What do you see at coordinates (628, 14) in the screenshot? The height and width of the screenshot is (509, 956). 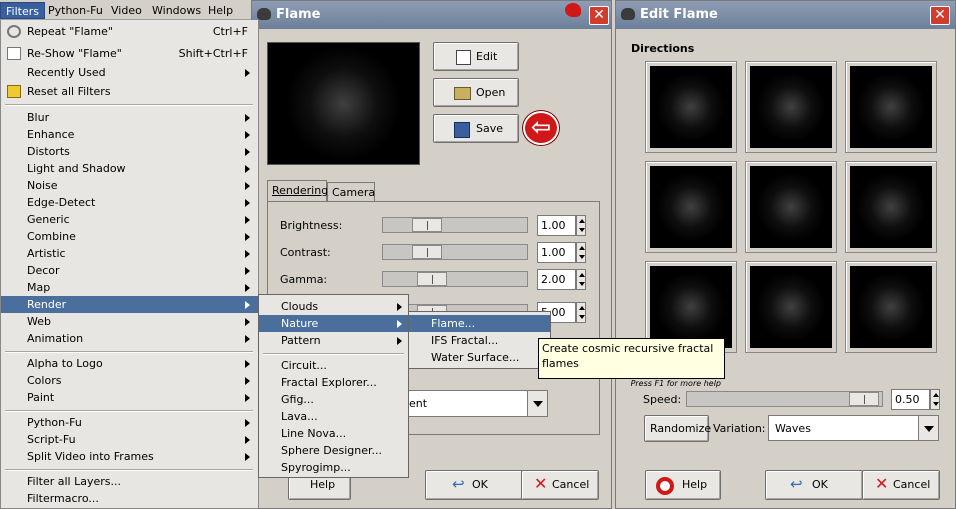 I see `gimp-icon` at bounding box center [628, 14].